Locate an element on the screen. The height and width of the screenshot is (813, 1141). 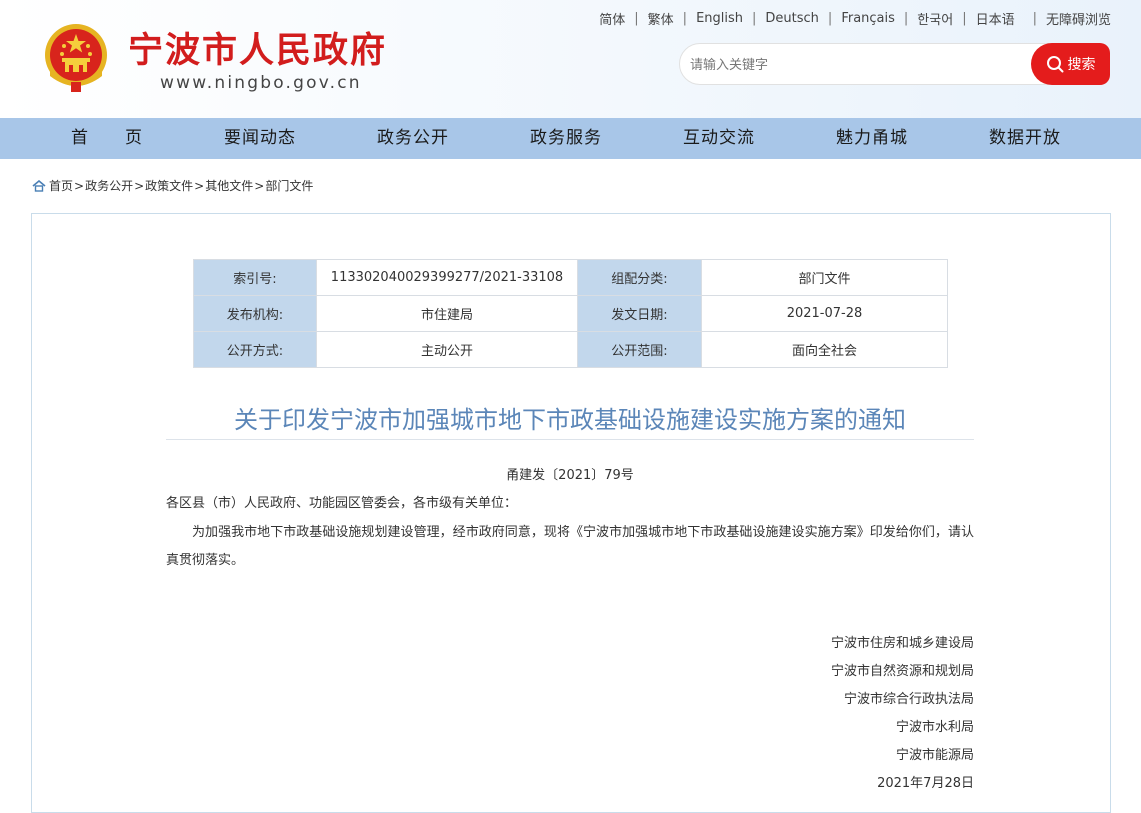
main-nav: 首 页 要闻动态 政务公开 政务服务 互动交流 魅力甬城 数据开放 is located at coordinates (570, 138).